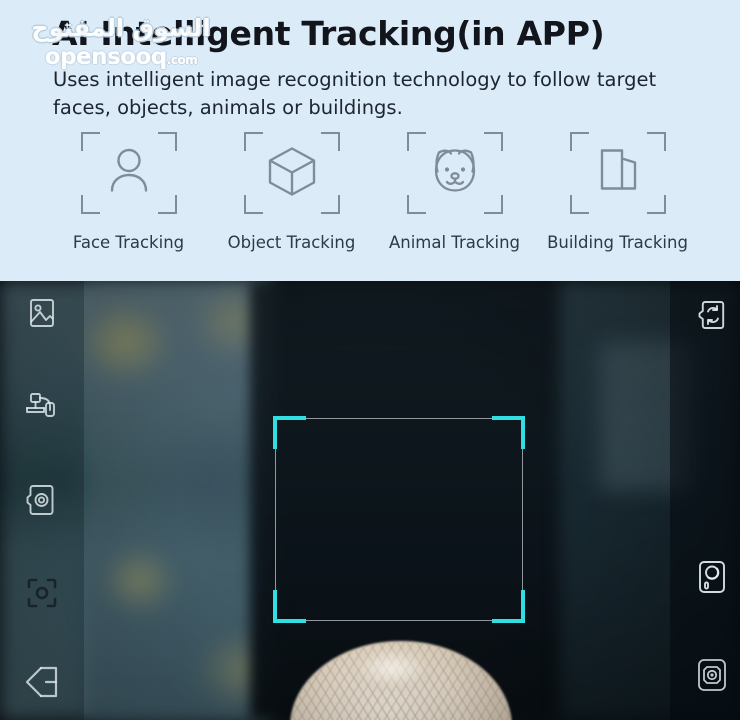  I want to click on settings-camera-icon, so click(712, 675).